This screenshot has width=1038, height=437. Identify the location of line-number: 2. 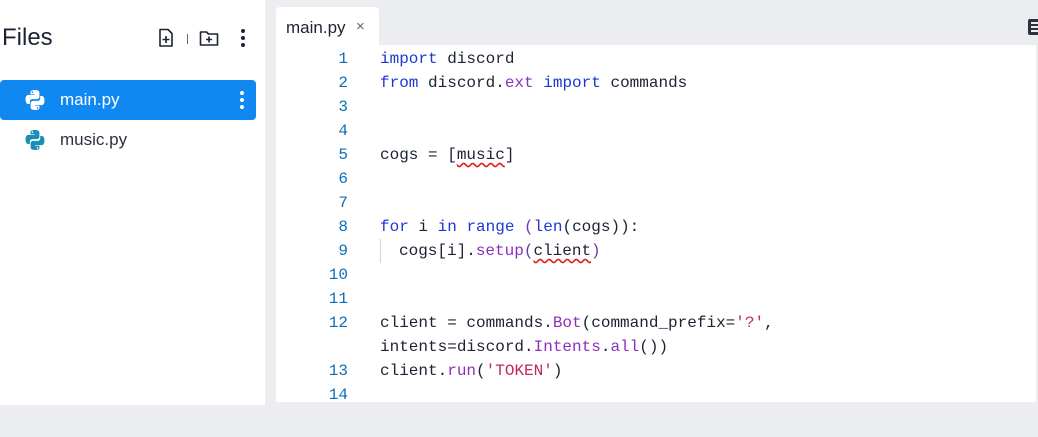
(343, 83).